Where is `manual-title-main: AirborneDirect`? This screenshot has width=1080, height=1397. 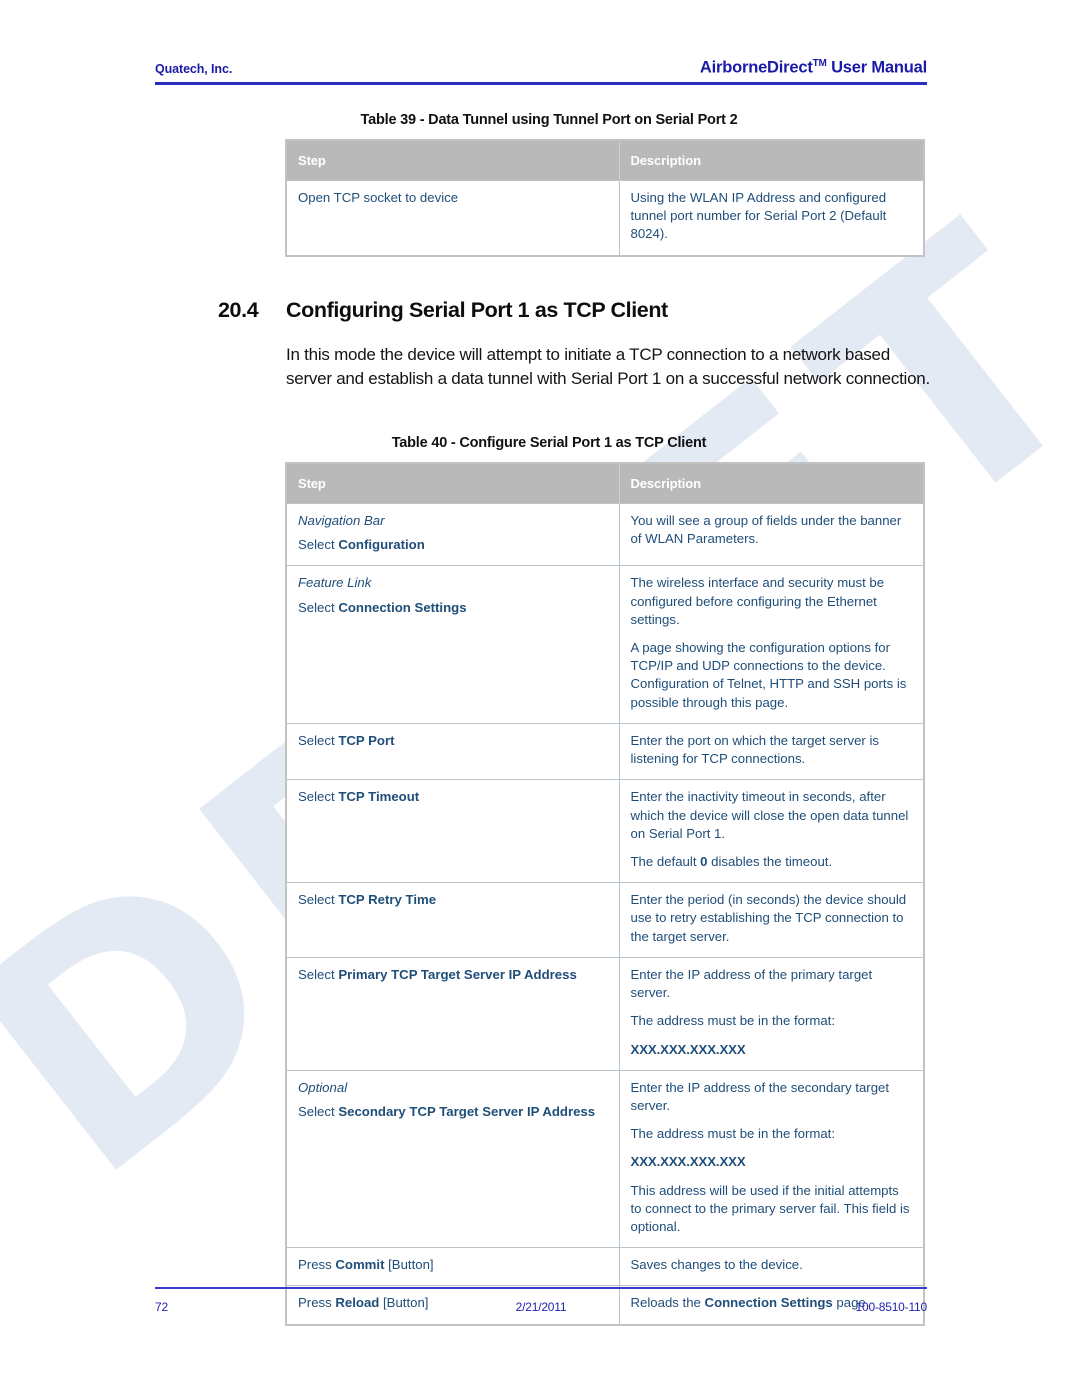
manual-title-main: AirborneDirect is located at coordinates (756, 67).